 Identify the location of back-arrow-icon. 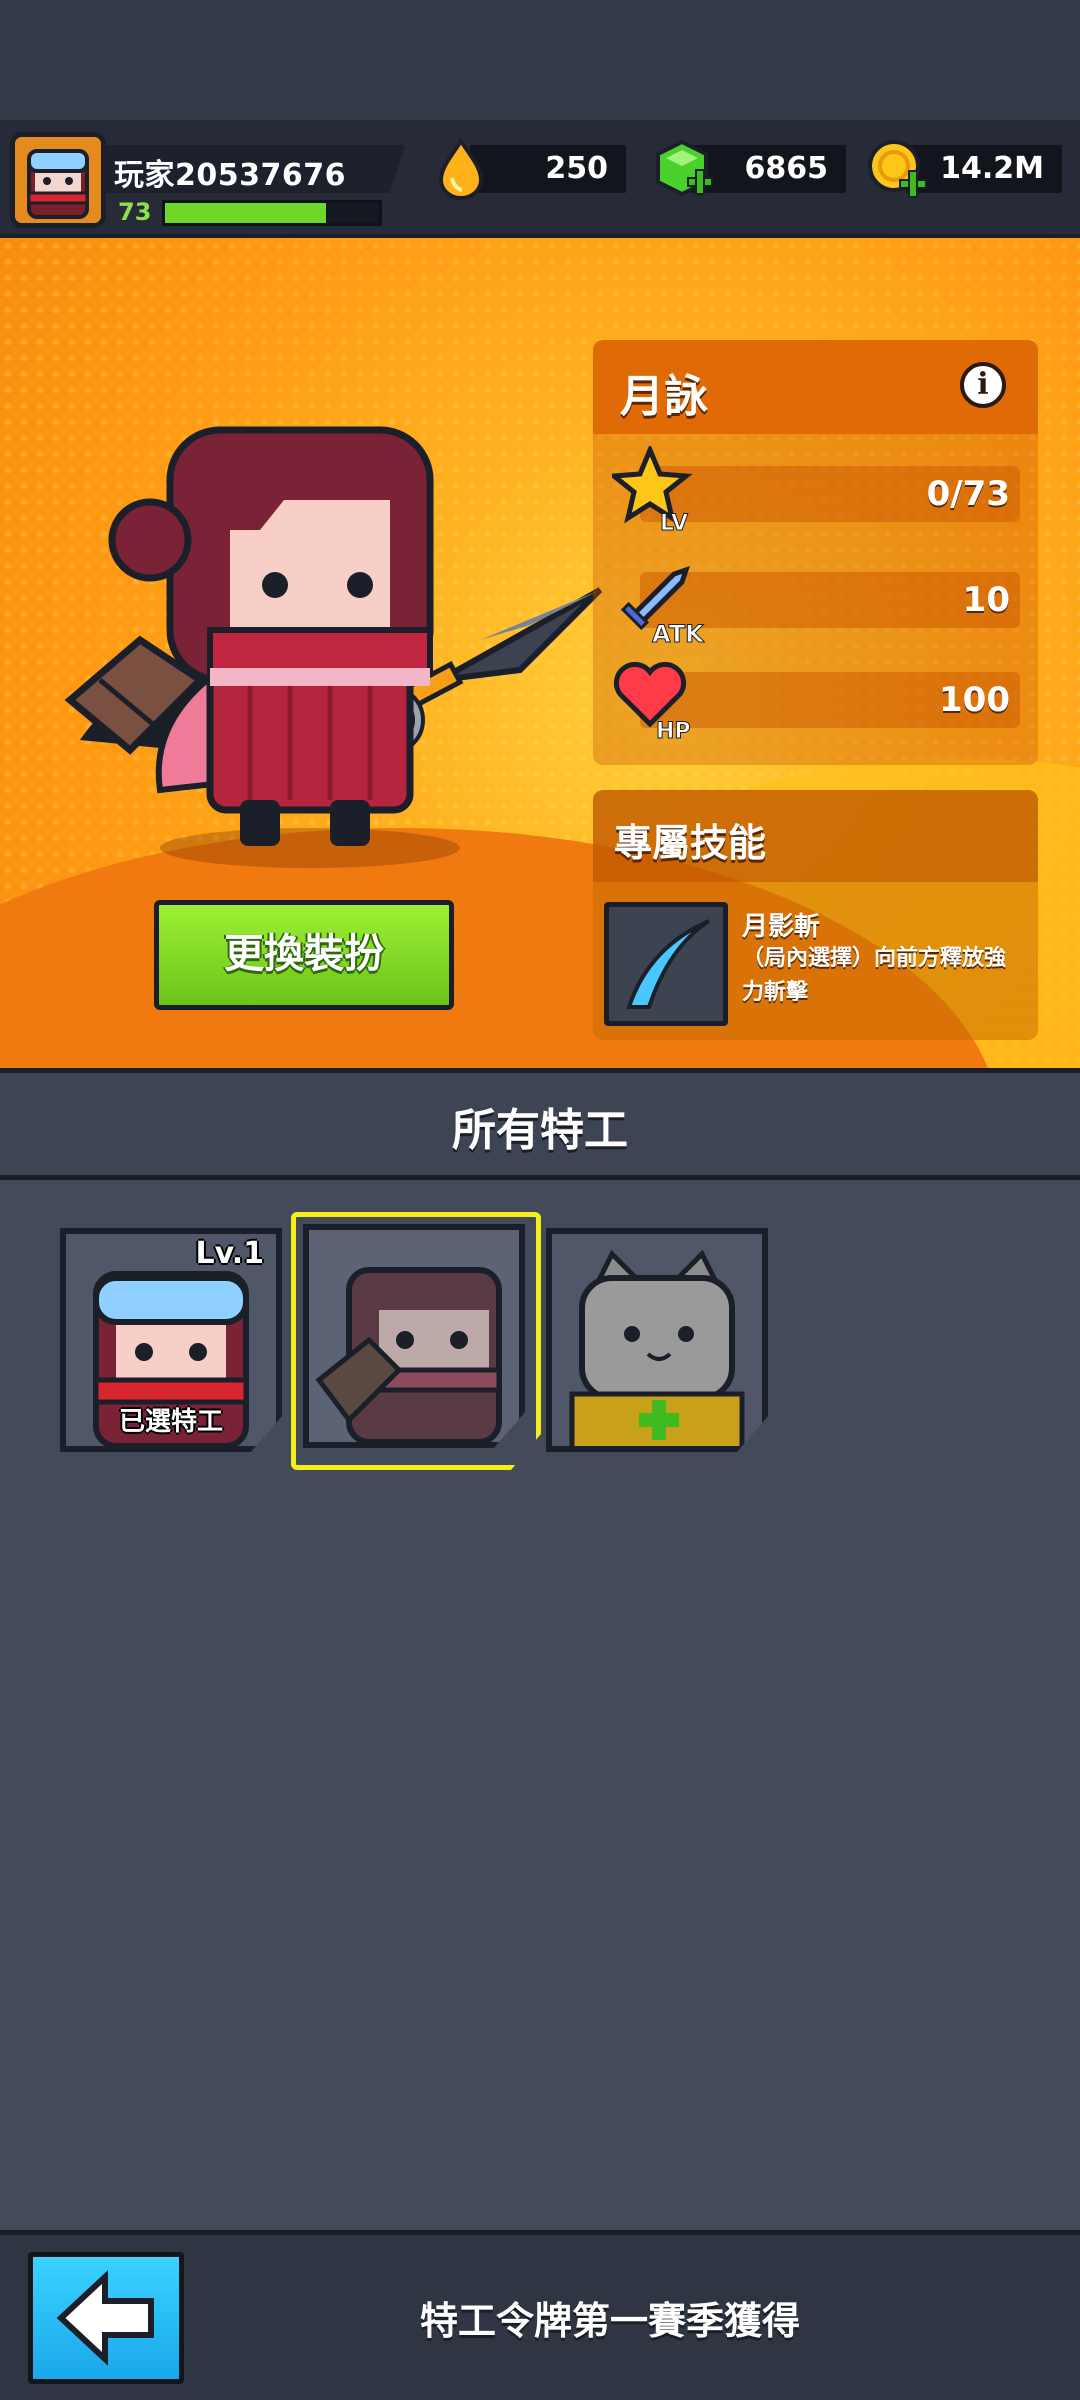
(105, 2318).